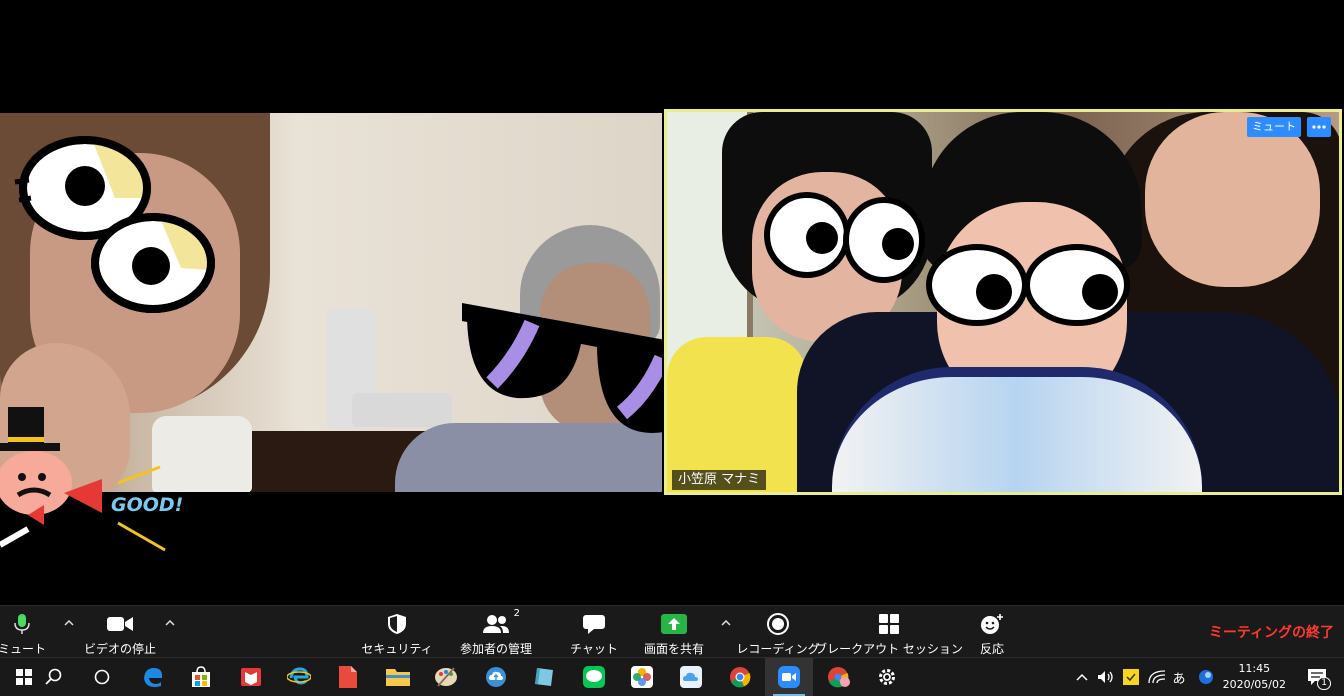 The width and height of the screenshot is (1344, 696). What do you see at coordinates (114, 224) in the screenshot?
I see `cartoon-eyes-sticker` at bounding box center [114, 224].